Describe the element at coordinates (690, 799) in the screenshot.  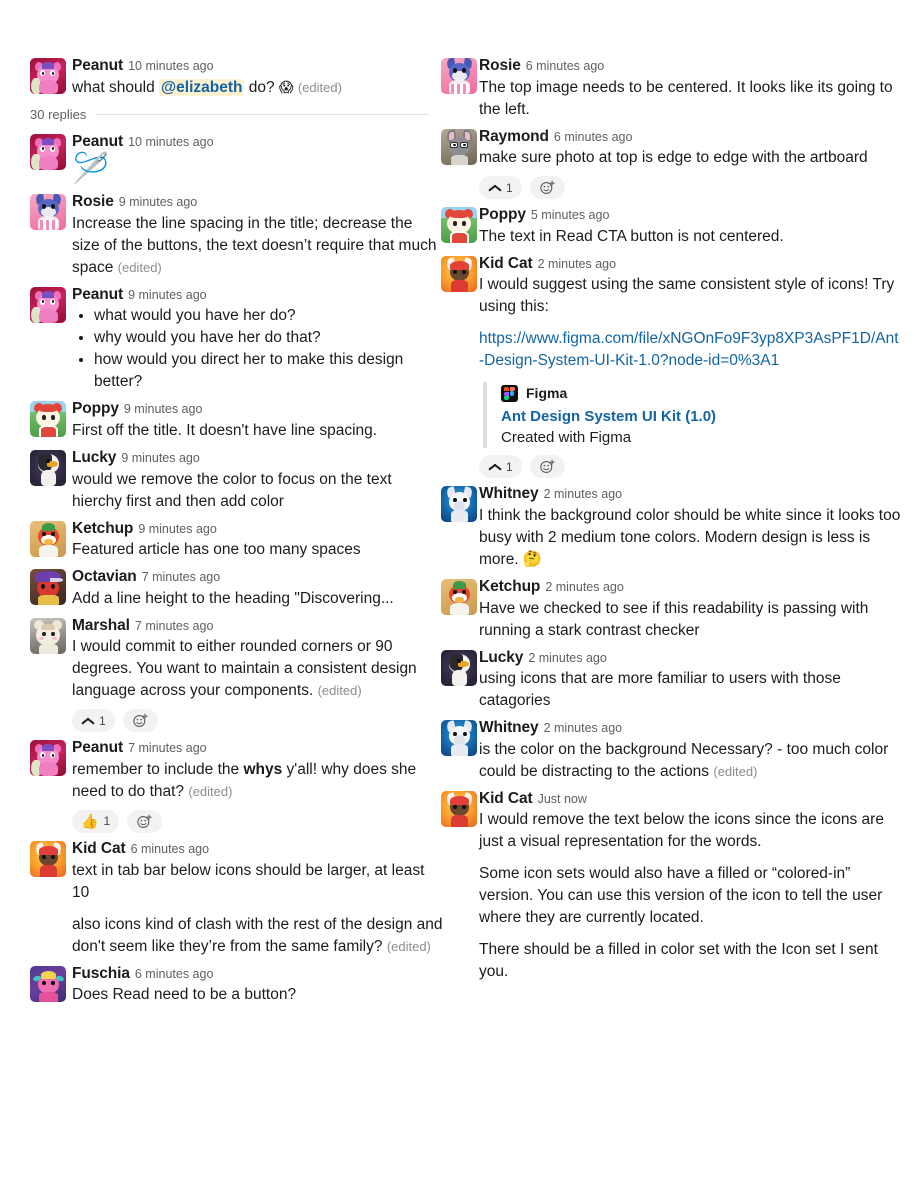
I see `message-header: Kid Cat Just now` at that location.